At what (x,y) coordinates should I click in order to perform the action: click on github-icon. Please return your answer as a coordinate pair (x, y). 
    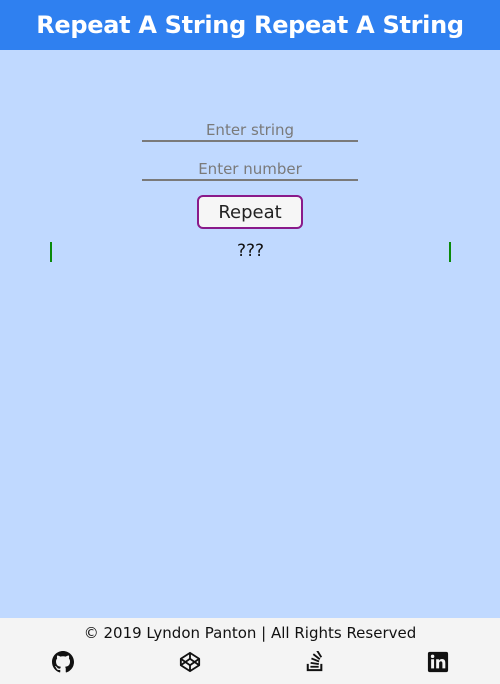
    Looking at the image, I should click on (63, 662).